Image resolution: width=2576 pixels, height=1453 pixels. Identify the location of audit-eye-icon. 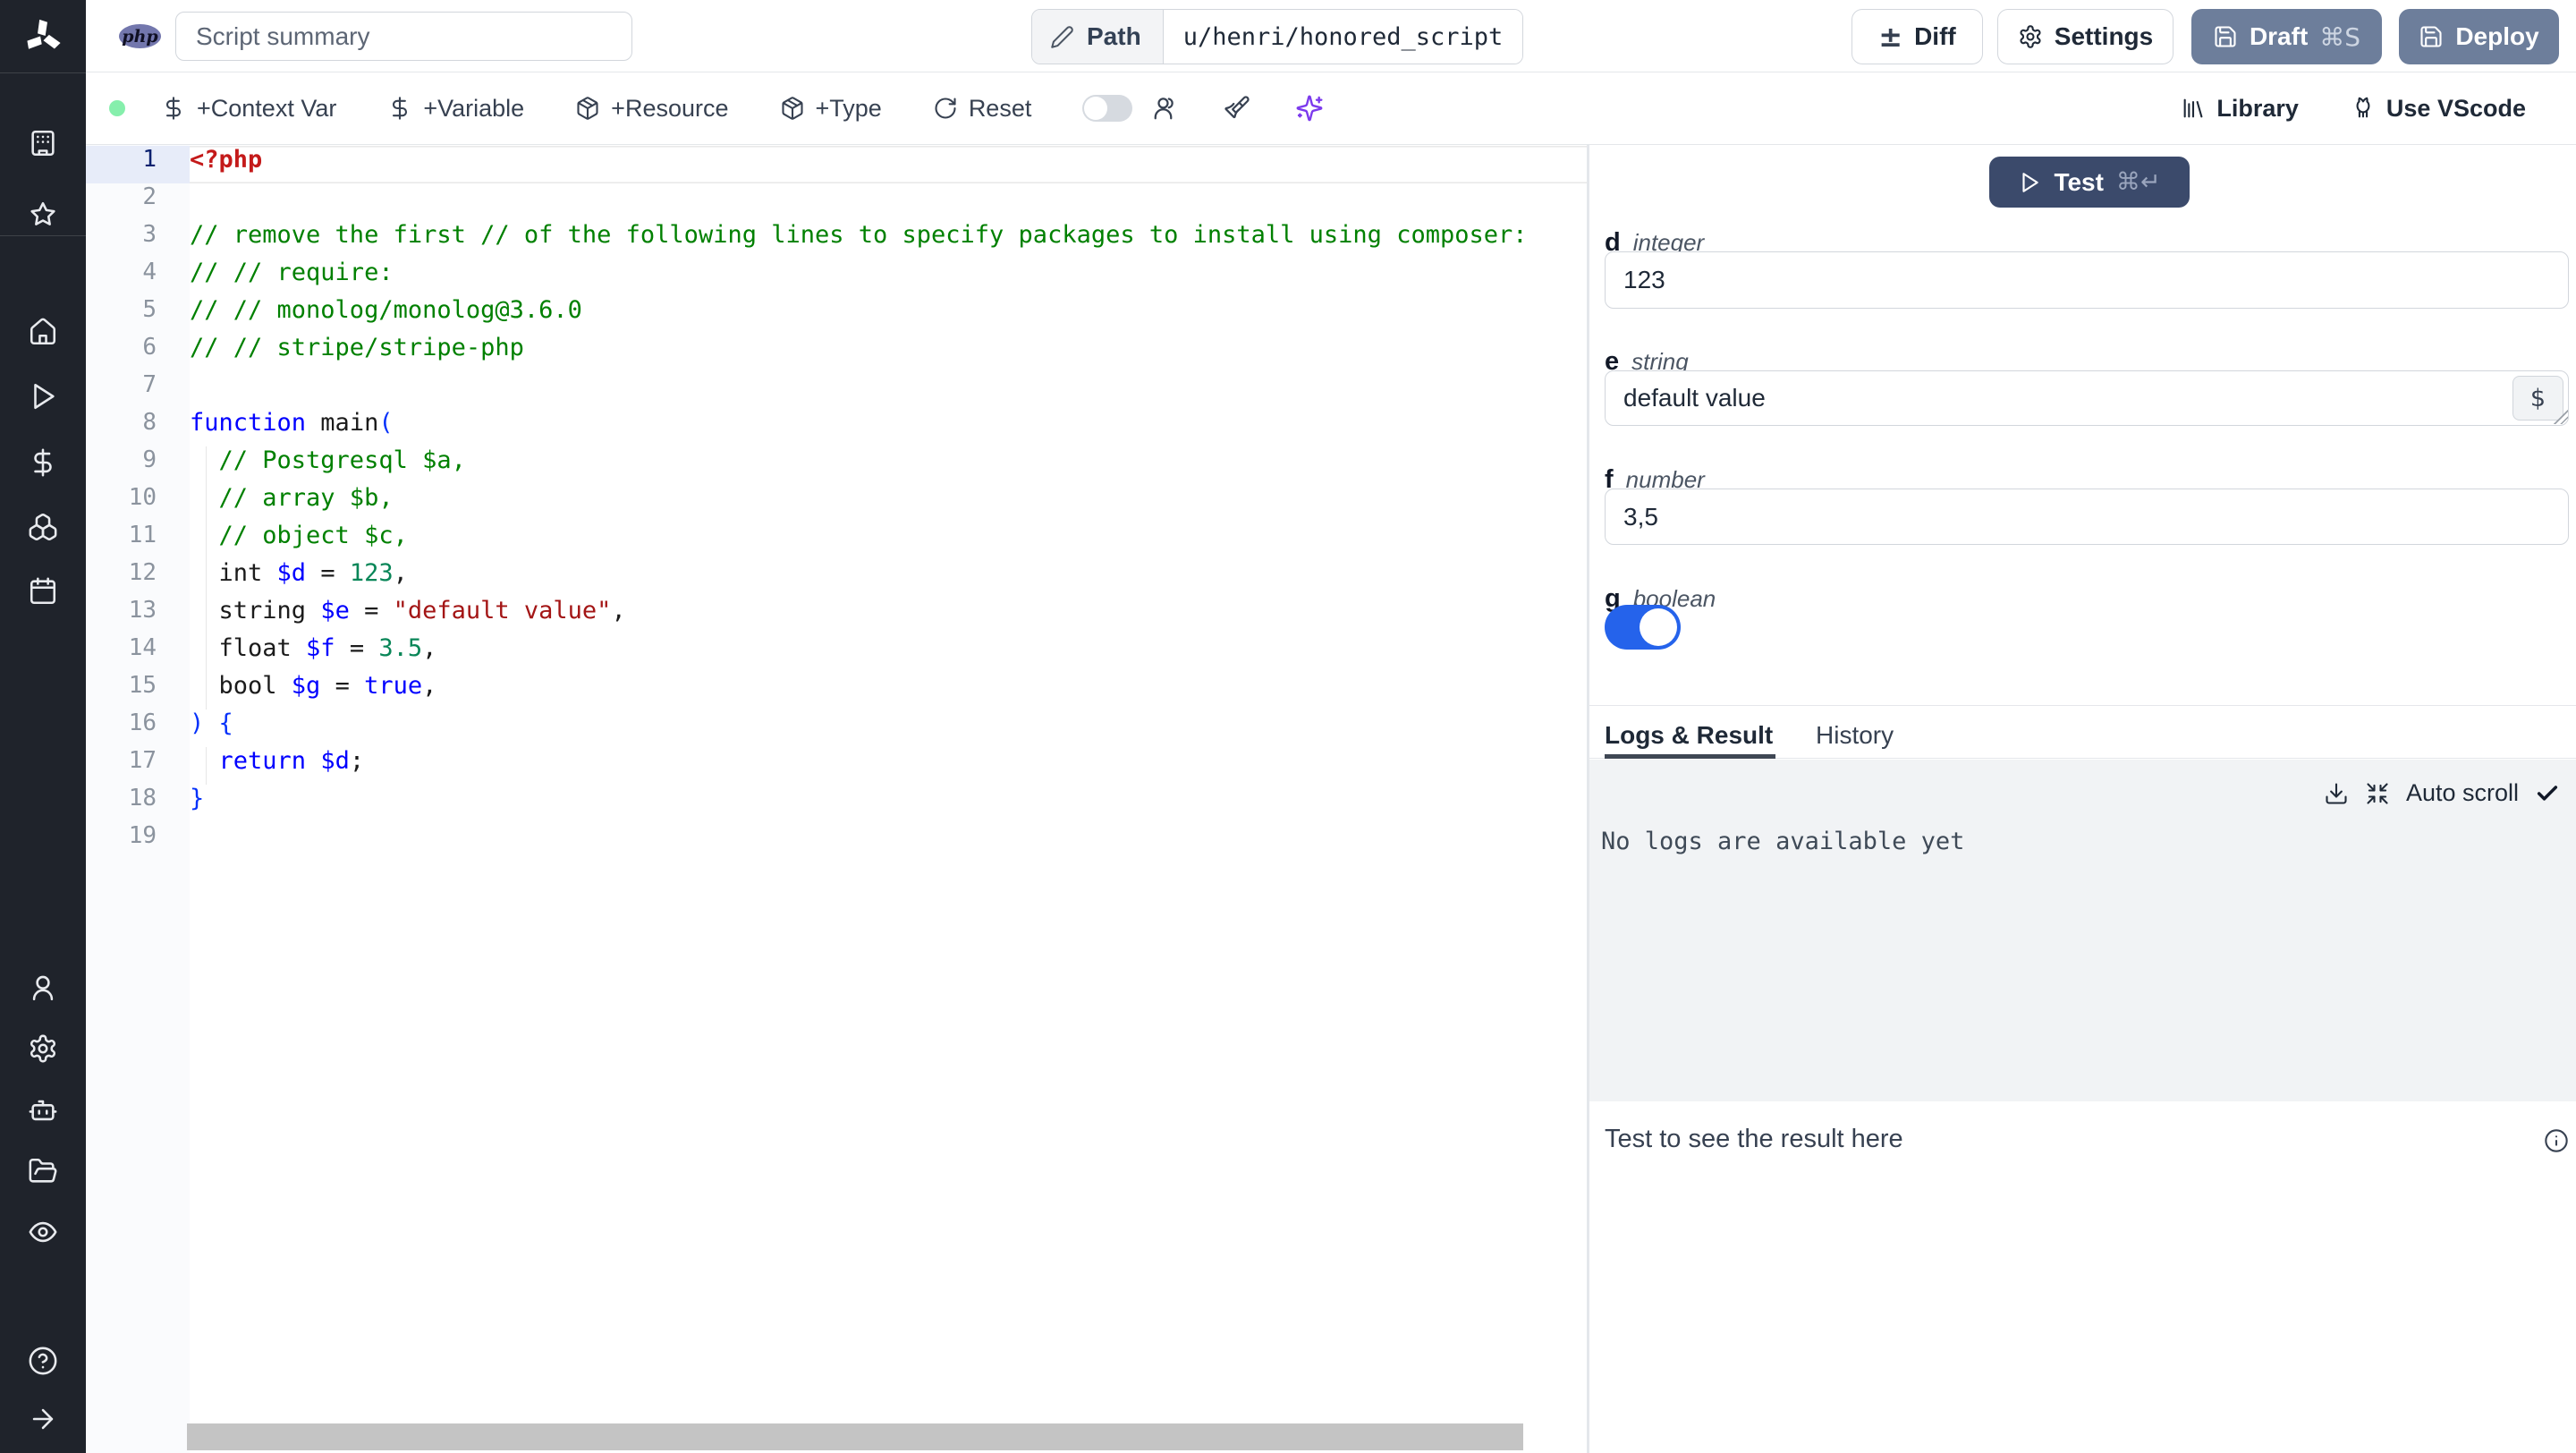
(43, 1232).